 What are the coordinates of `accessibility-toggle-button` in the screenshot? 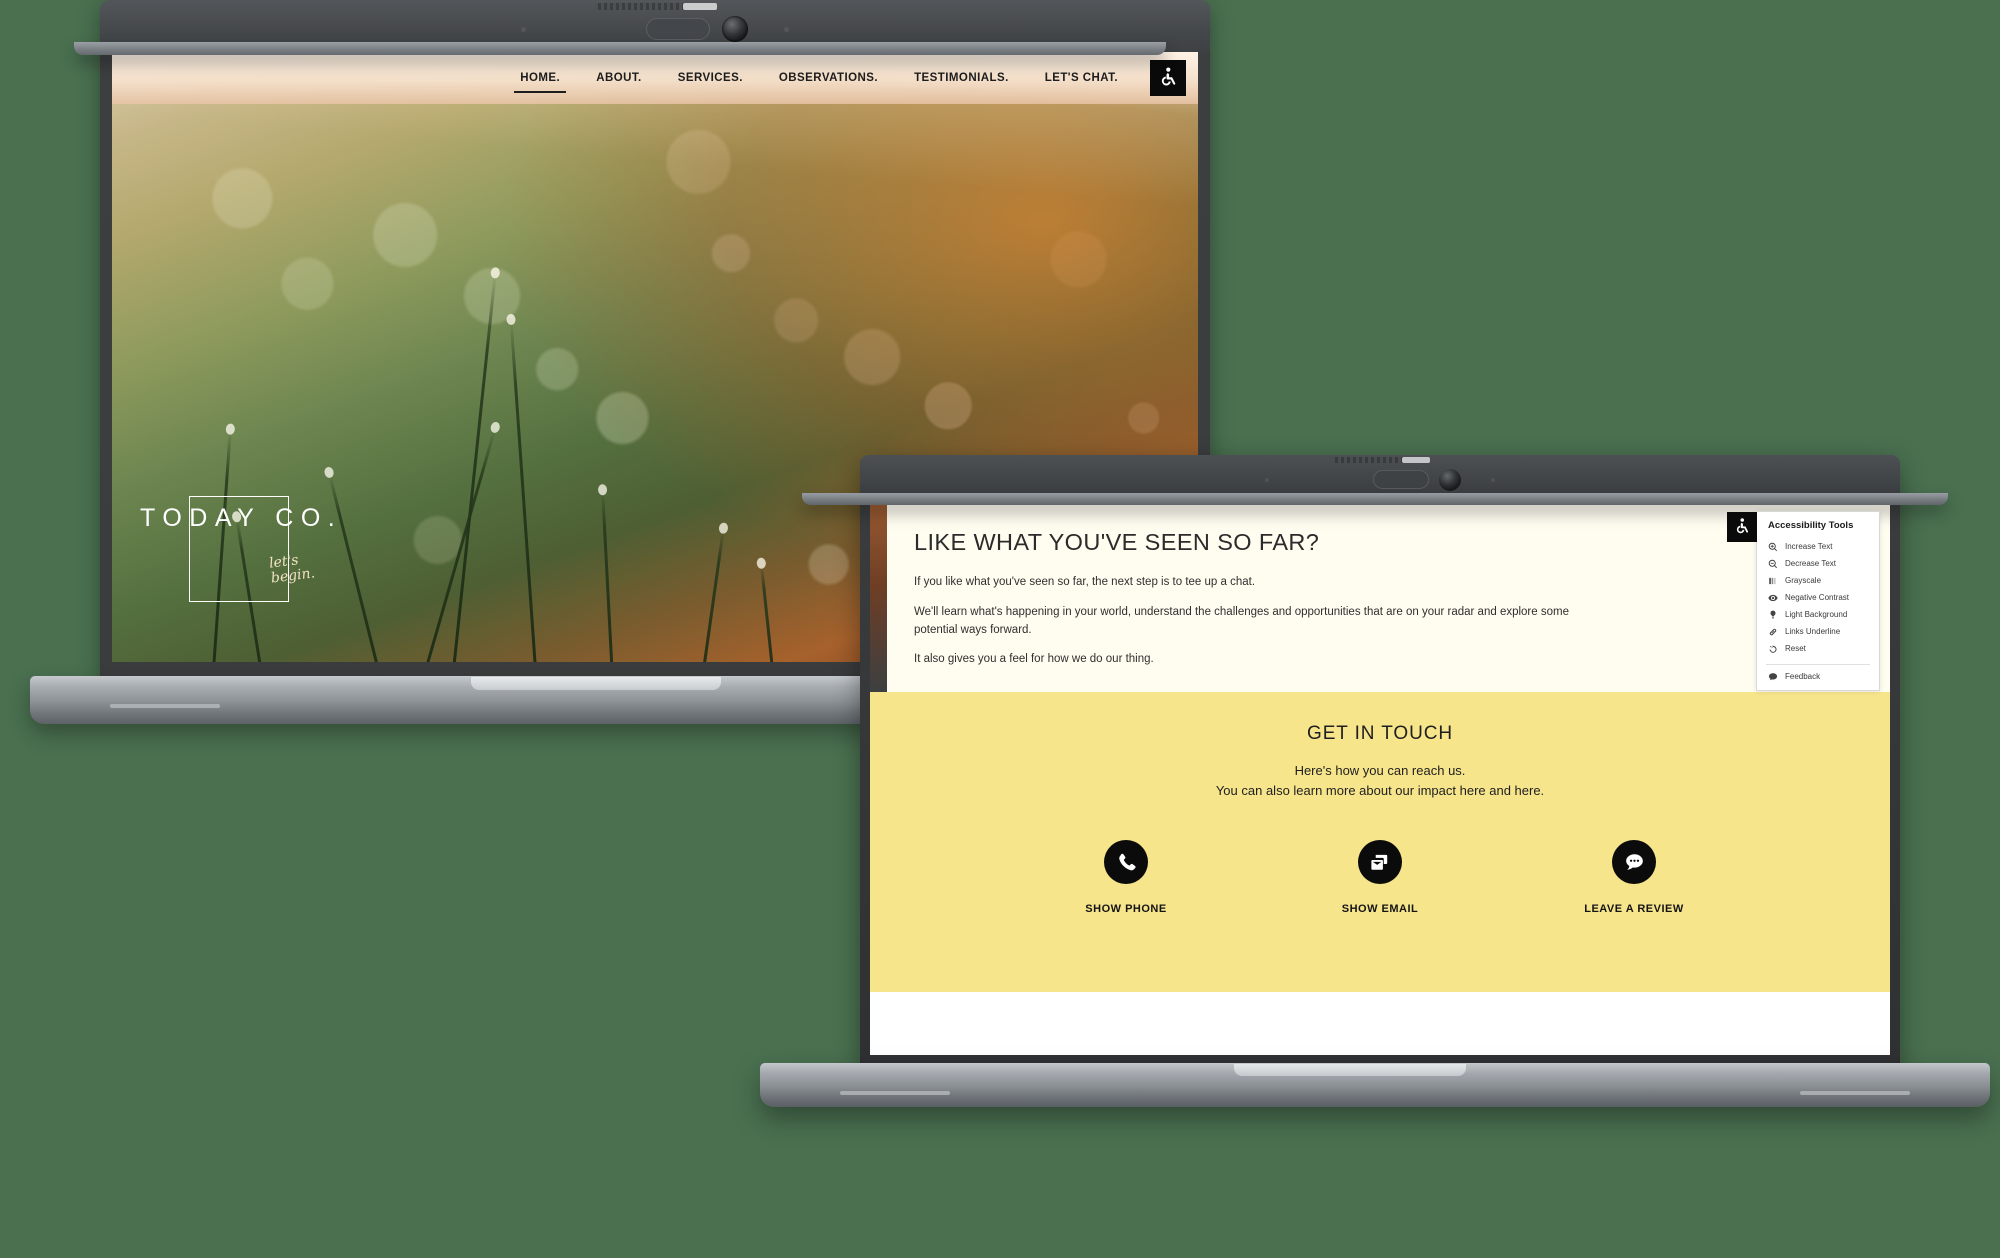 It's located at (1168, 78).